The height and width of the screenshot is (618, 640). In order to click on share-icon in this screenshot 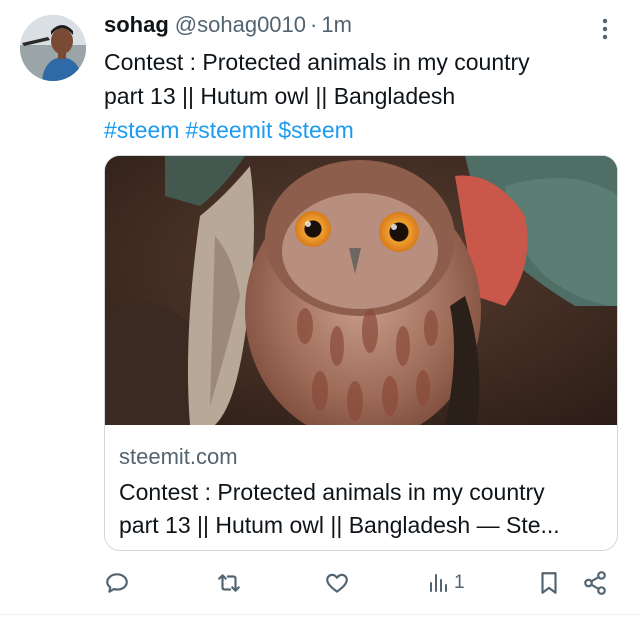, I will do `click(595, 583)`.